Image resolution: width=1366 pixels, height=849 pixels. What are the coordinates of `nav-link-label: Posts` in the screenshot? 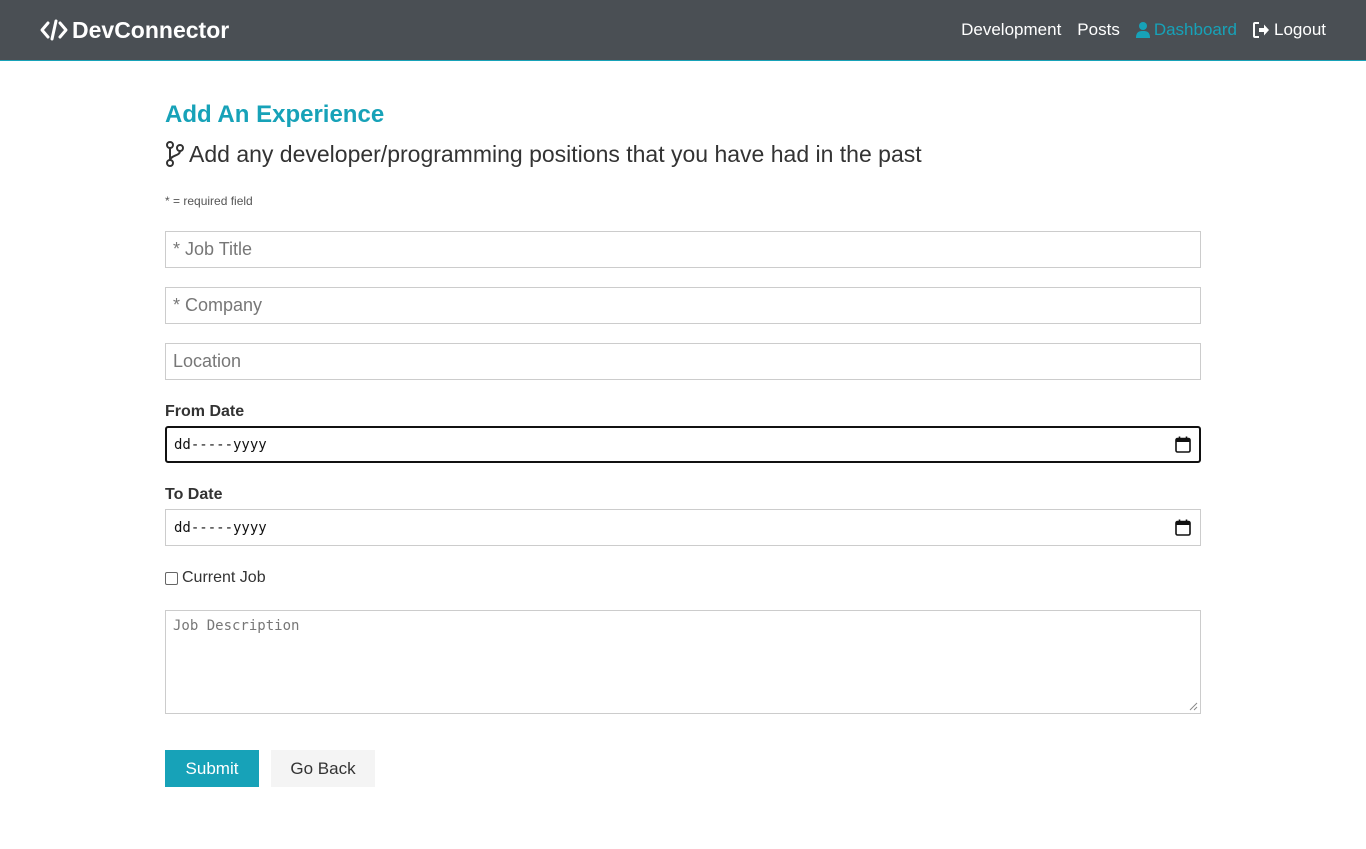 It's located at (1098, 29).